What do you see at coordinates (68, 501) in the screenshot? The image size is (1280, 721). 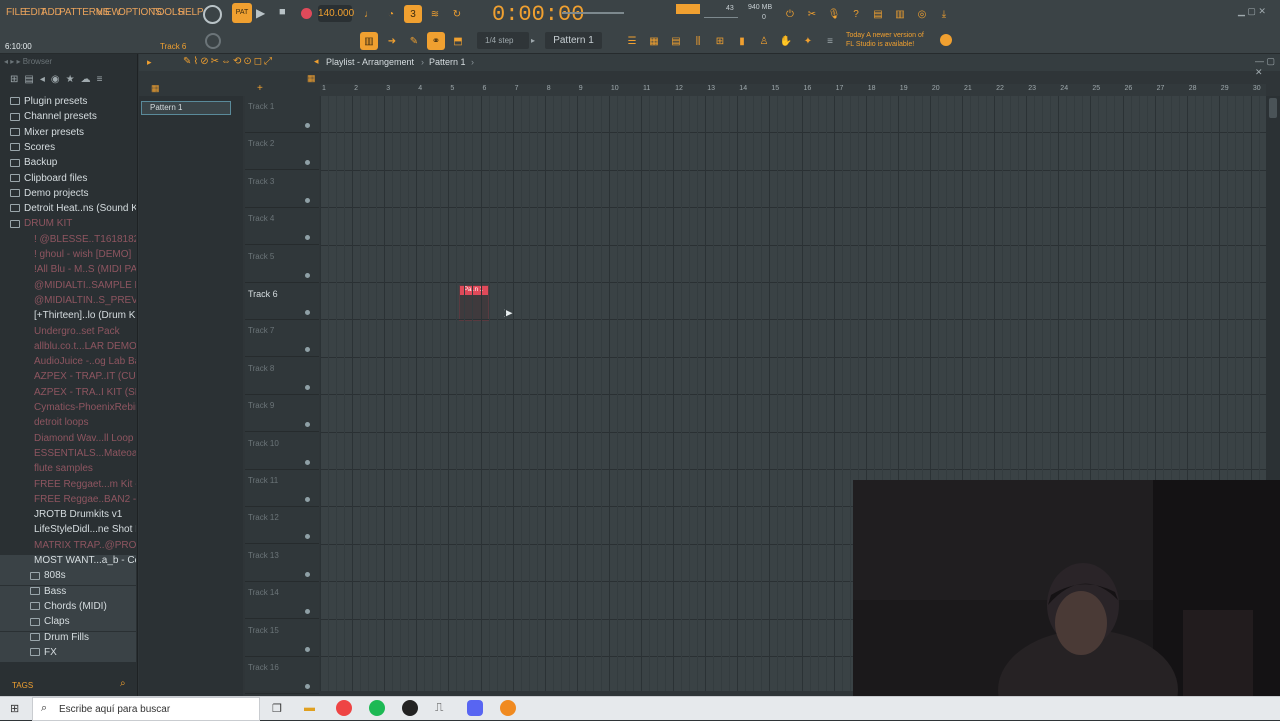 I see `browser-item: FREE Reggae..BAN2 - 2211` at bounding box center [68, 501].